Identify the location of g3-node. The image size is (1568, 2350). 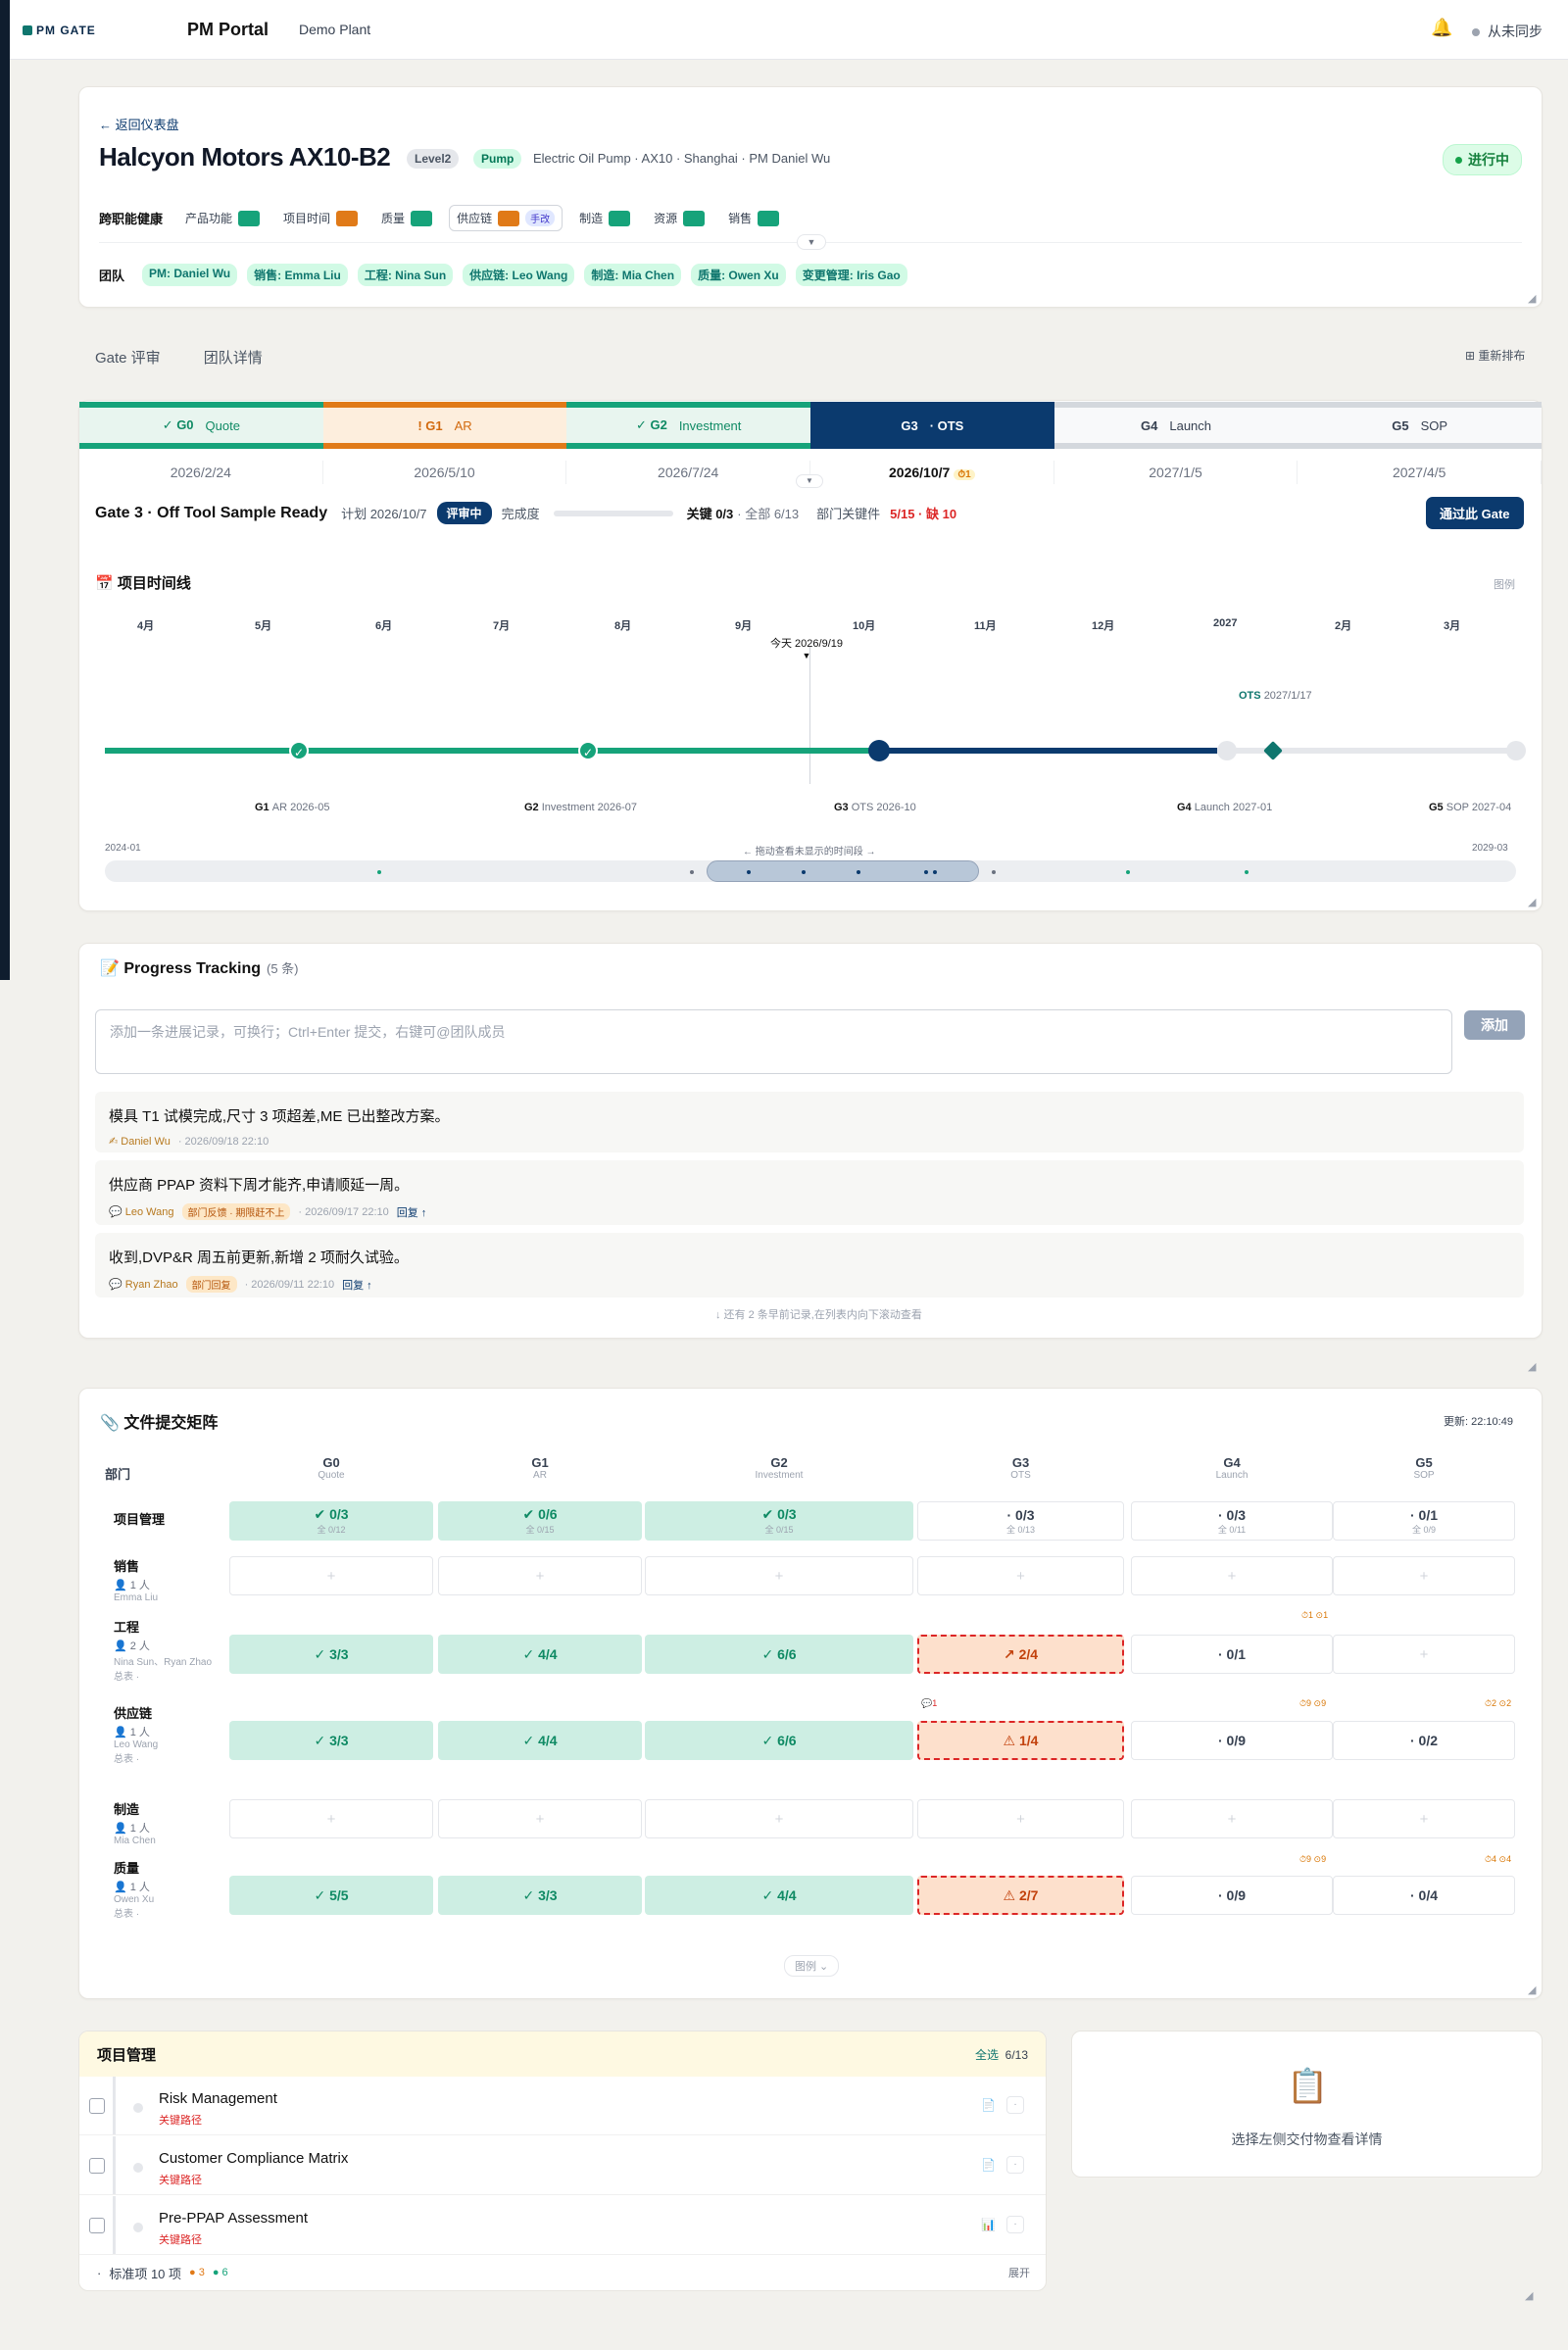
(879, 751).